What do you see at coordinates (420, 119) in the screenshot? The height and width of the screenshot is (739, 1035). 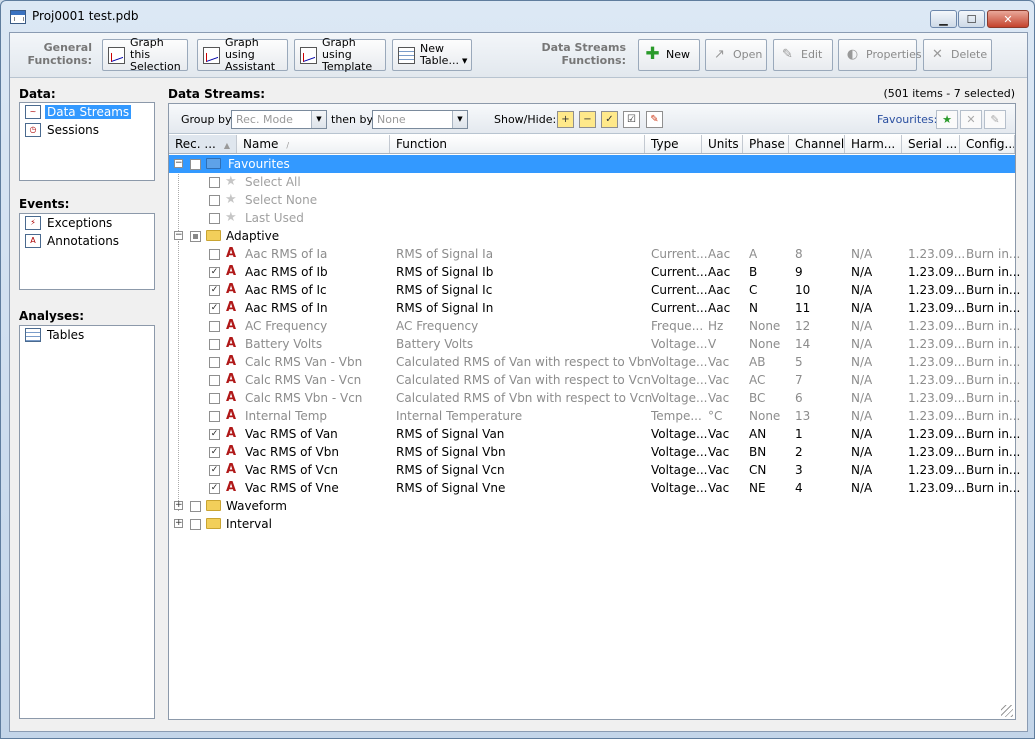 I see `then-by-dropdown: None ▼` at bounding box center [420, 119].